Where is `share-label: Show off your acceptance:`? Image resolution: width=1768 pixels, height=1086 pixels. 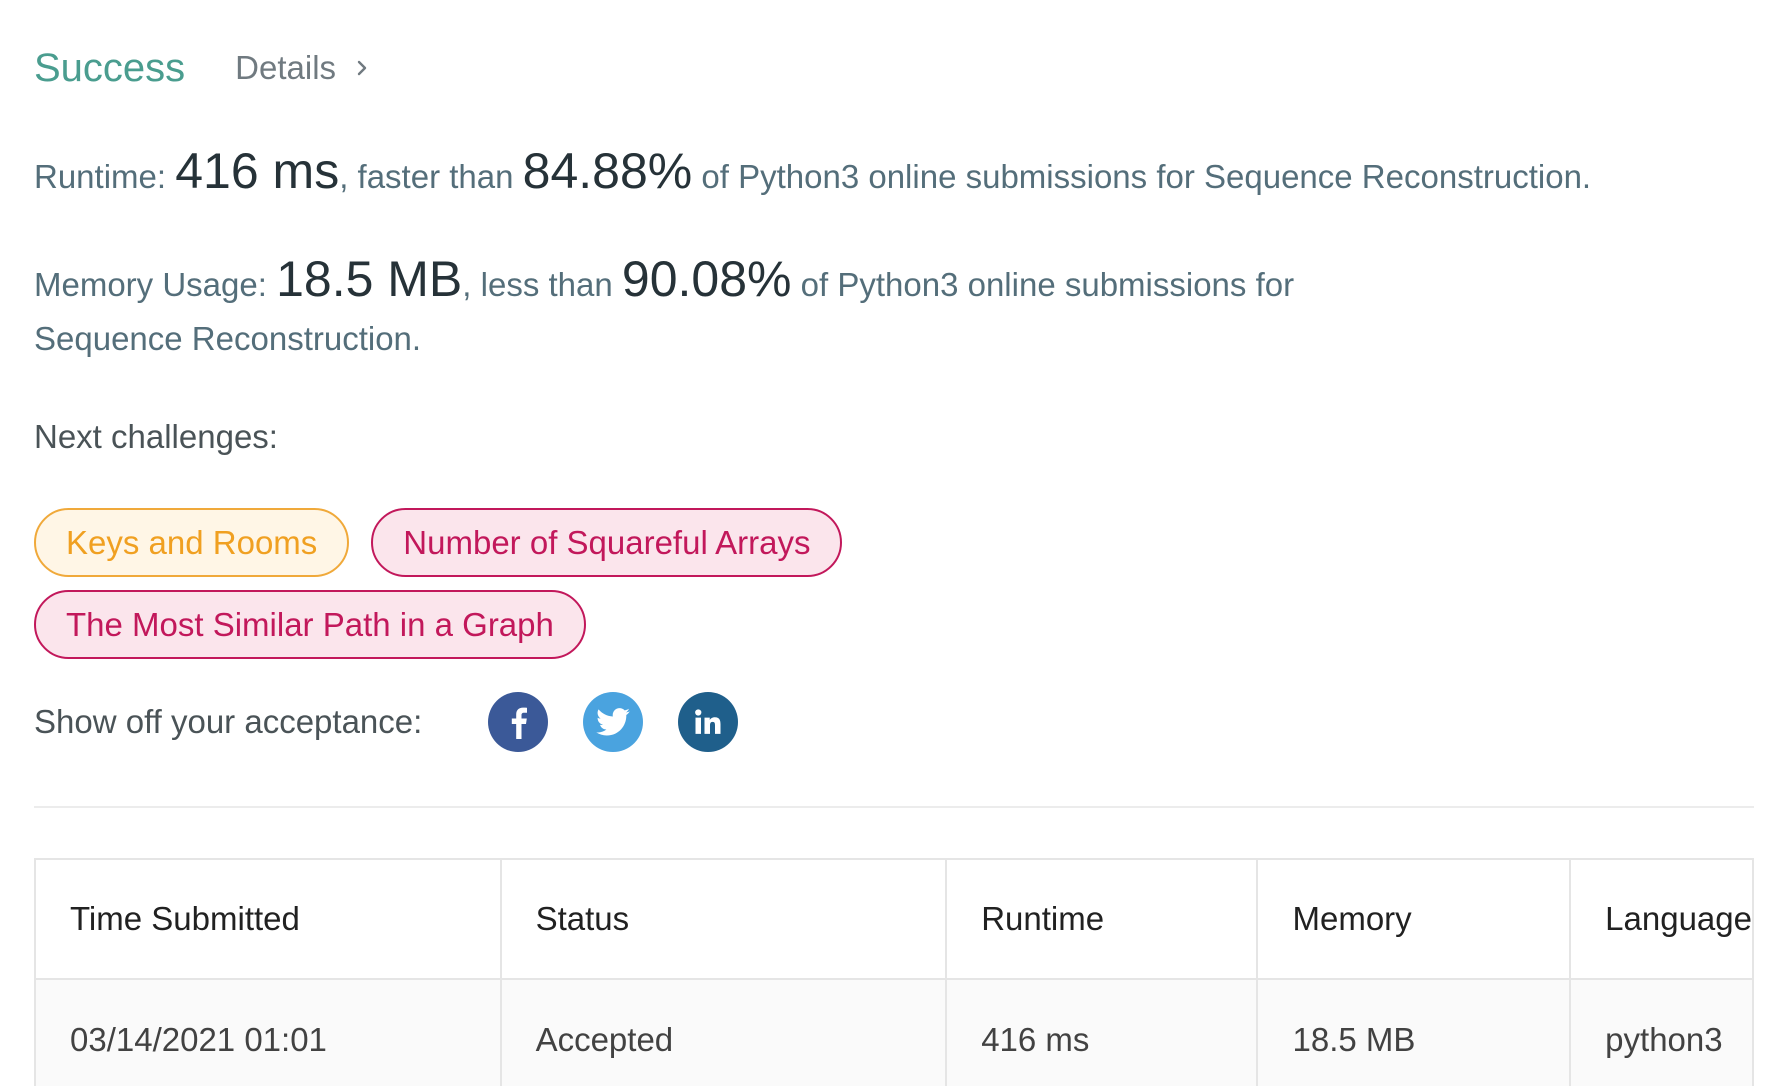 share-label: Show off your acceptance: is located at coordinates (228, 721).